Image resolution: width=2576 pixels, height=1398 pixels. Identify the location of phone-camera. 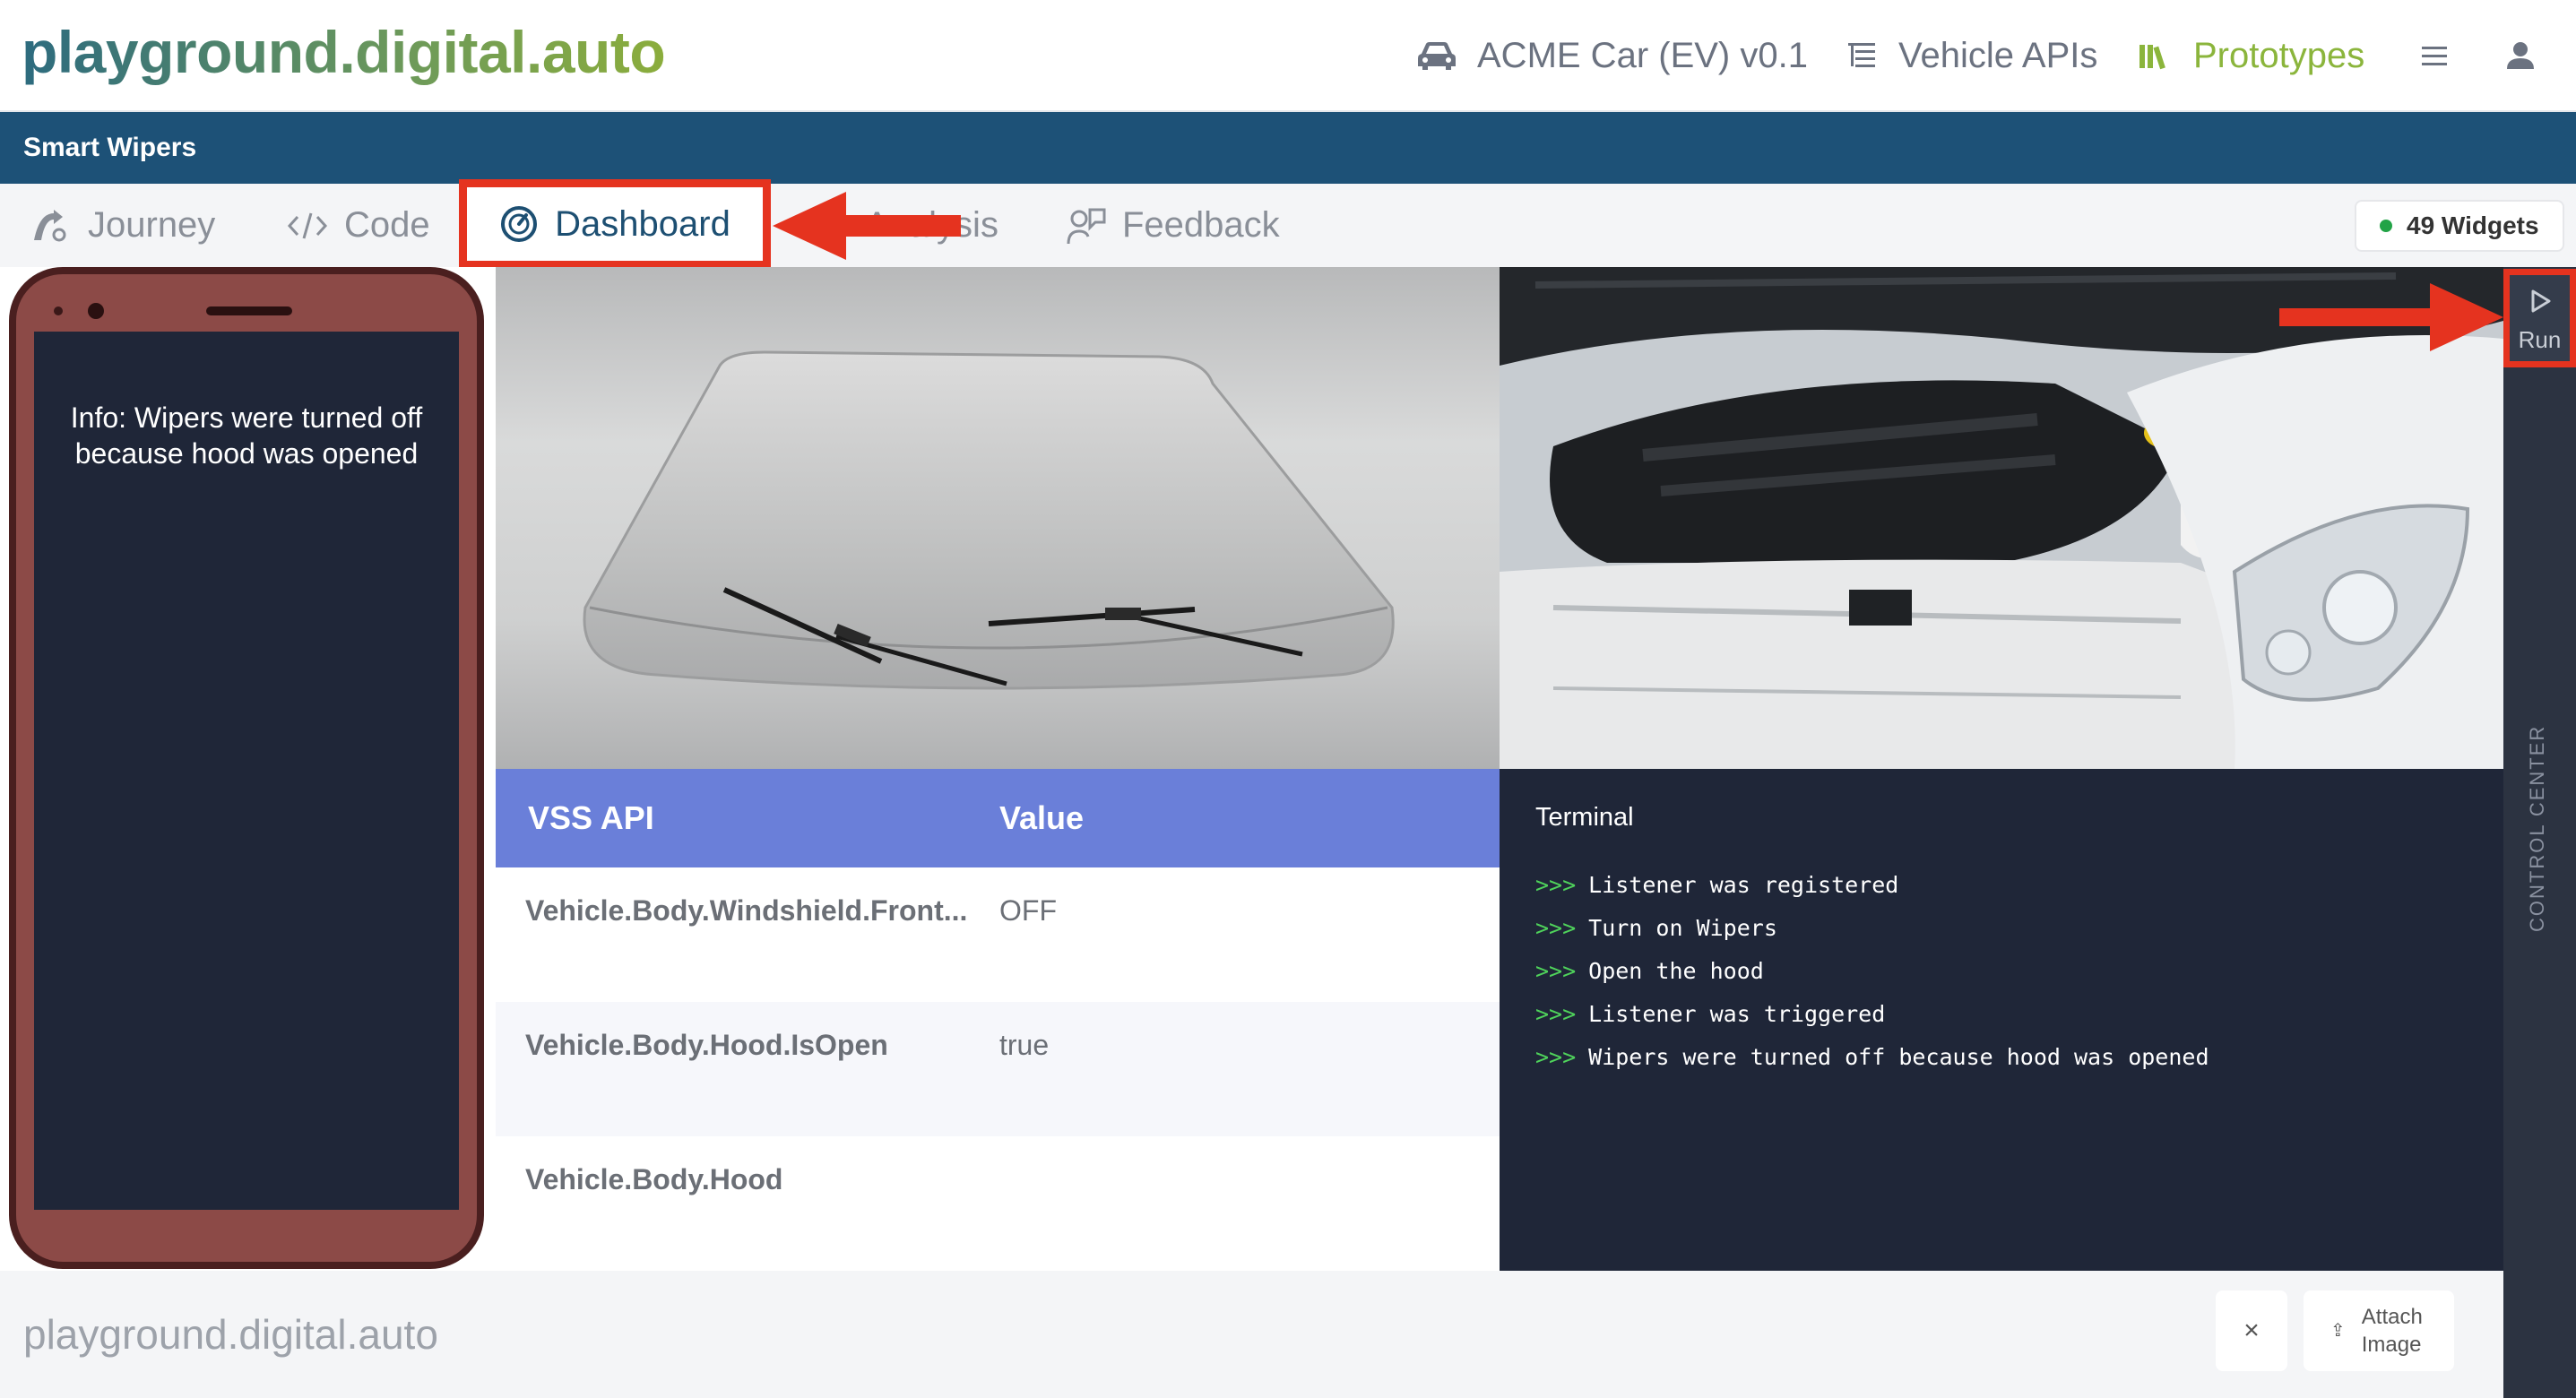
(96, 311).